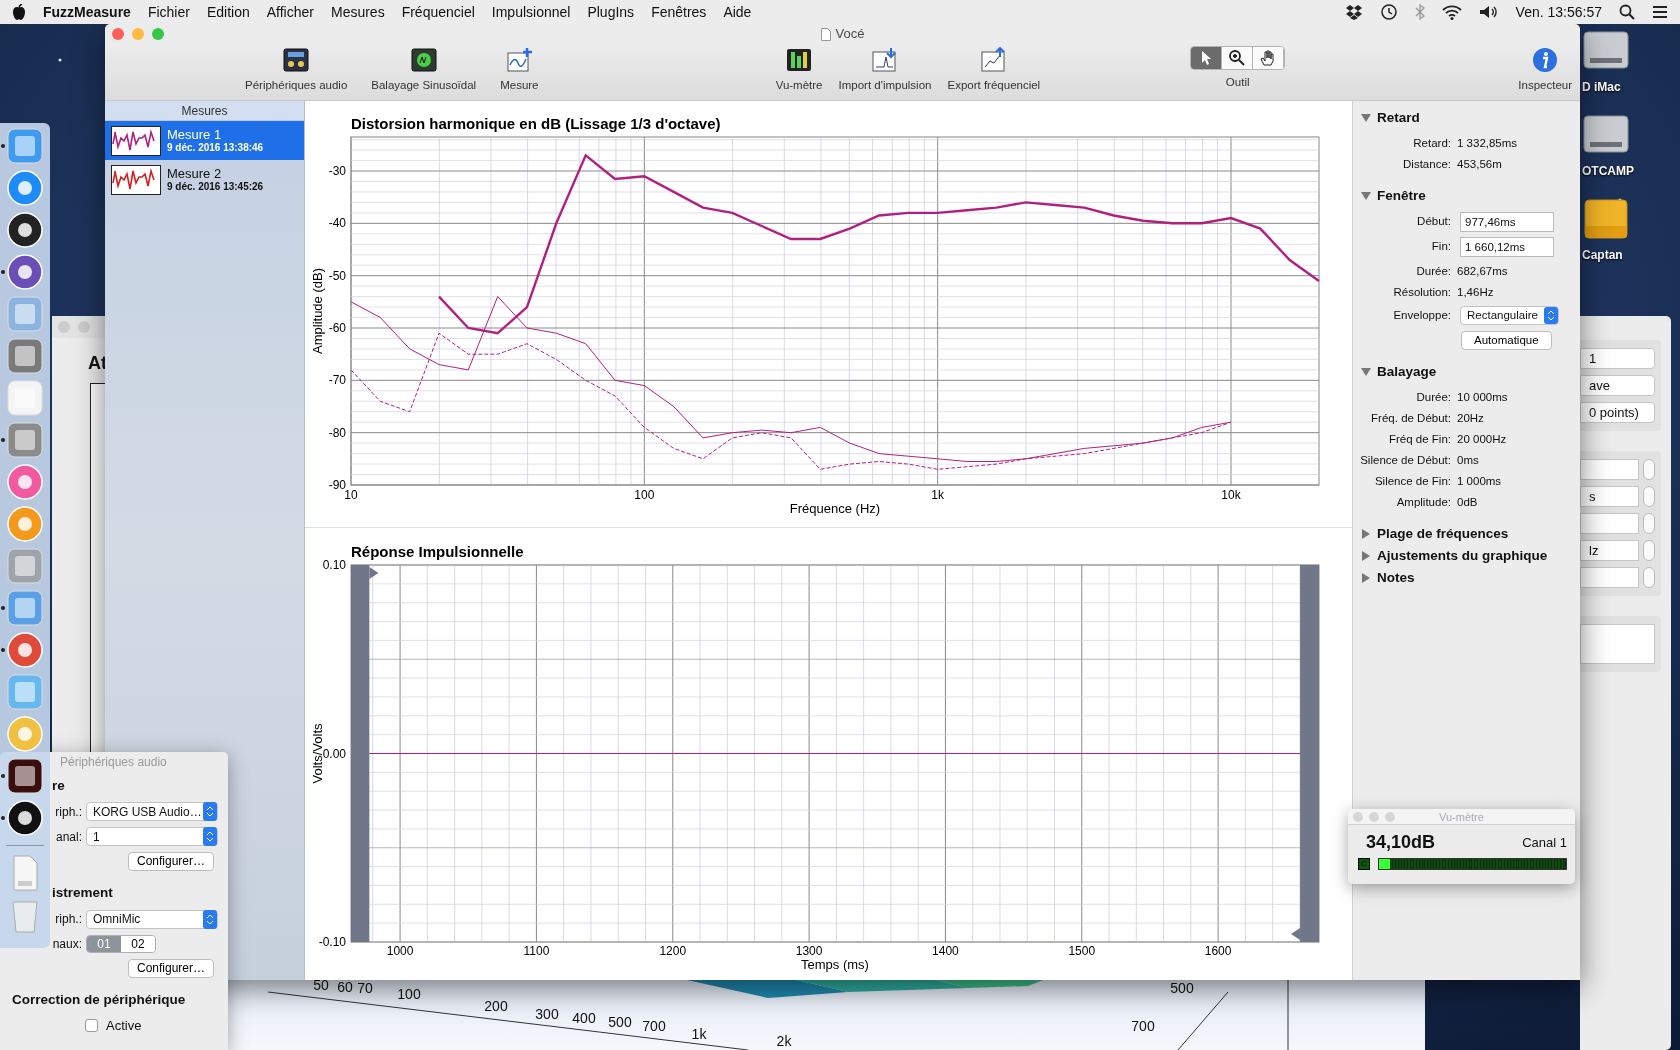 The height and width of the screenshot is (1050, 1680). What do you see at coordinates (1419, 12) in the screenshot?
I see `bluetooth-icon` at bounding box center [1419, 12].